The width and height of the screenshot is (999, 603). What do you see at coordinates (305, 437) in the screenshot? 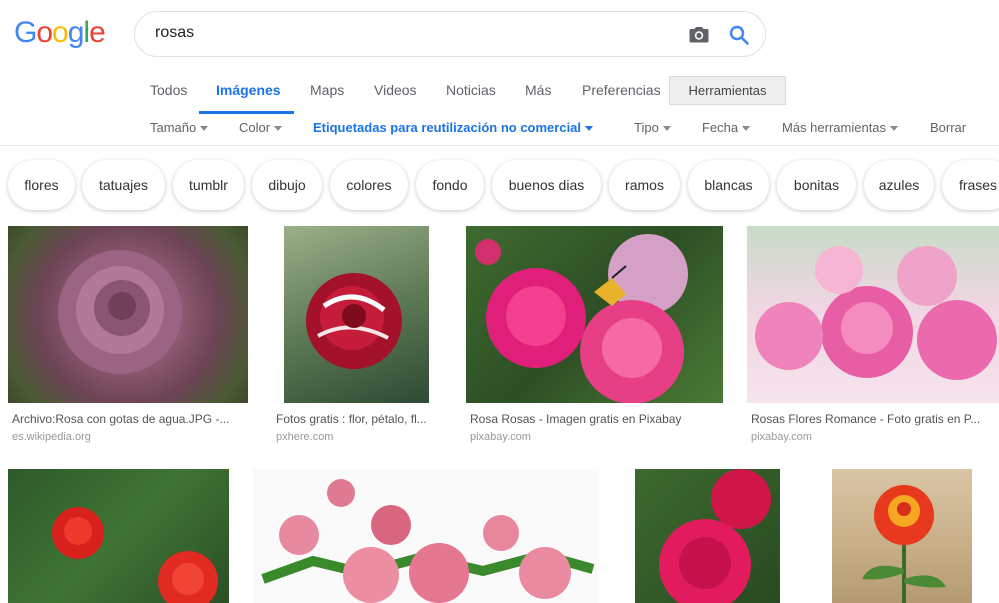
I see `result-source: pxhere.com` at bounding box center [305, 437].